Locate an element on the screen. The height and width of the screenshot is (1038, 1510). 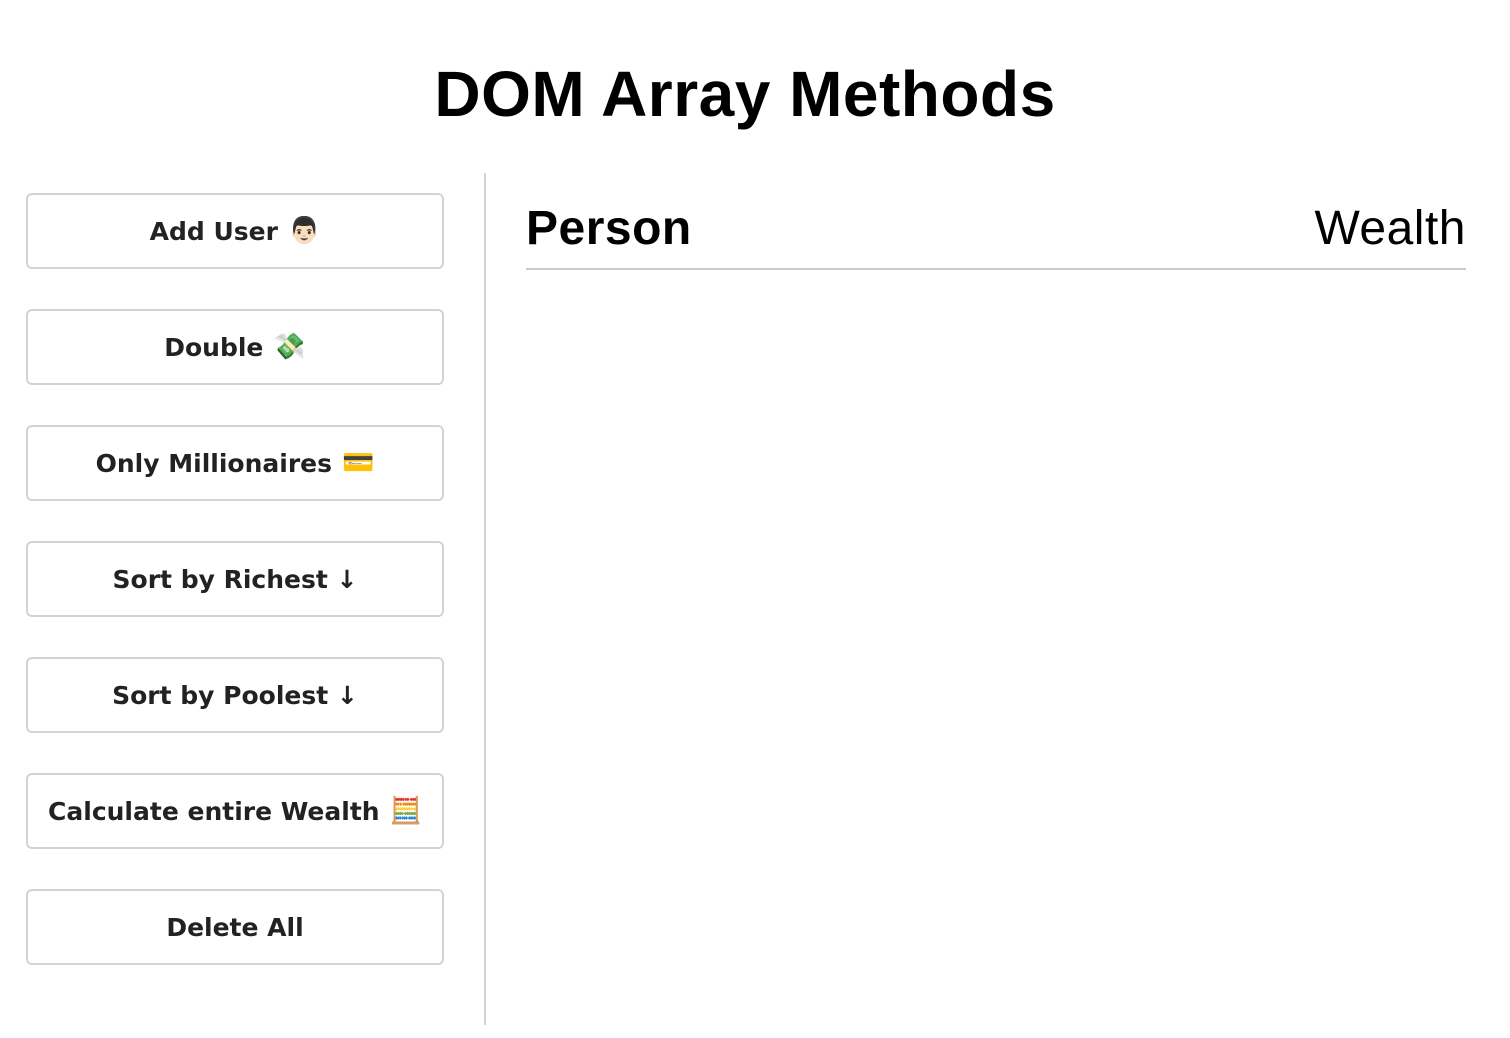
table-header: Person Wealth is located at coordinates (996, 229).